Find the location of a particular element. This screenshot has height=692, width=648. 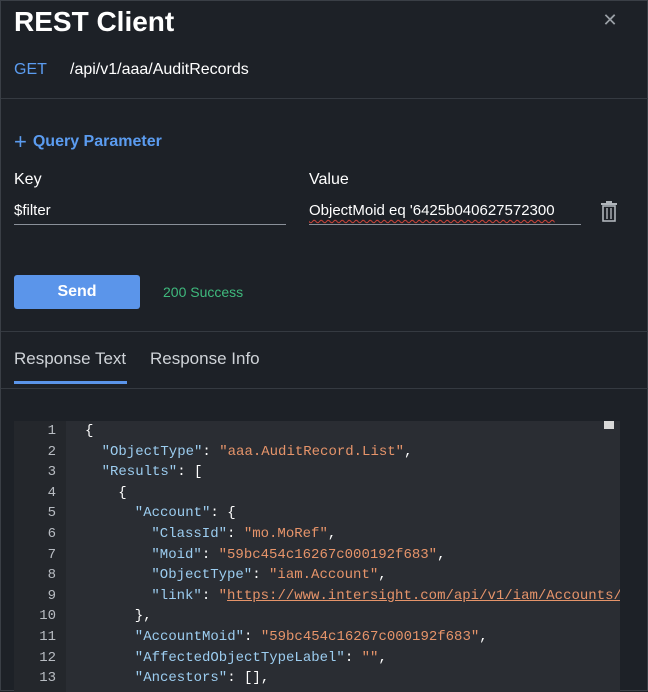

code-content: "AffectedObjectTypeLabel": "", is located at coordinates (261, 658).